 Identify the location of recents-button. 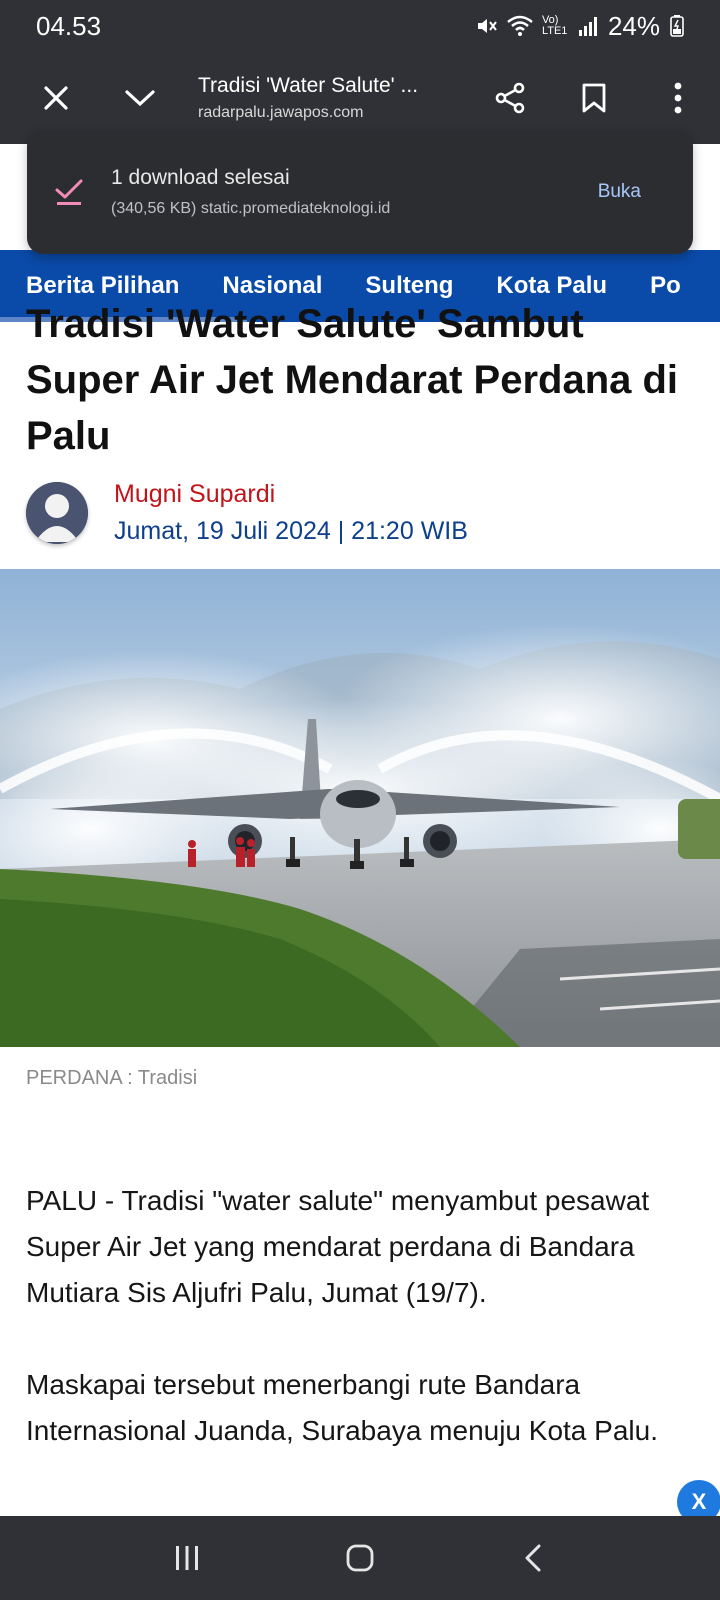
(187, 1558).